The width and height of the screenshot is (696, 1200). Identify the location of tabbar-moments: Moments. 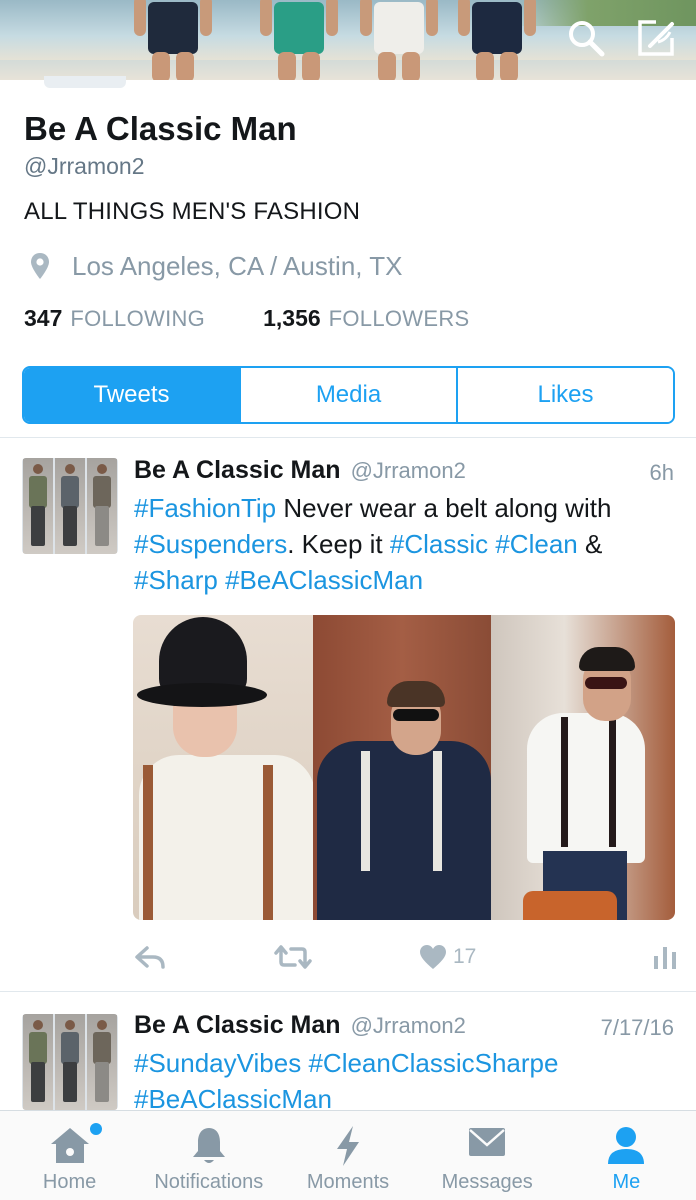
(347, 1155).